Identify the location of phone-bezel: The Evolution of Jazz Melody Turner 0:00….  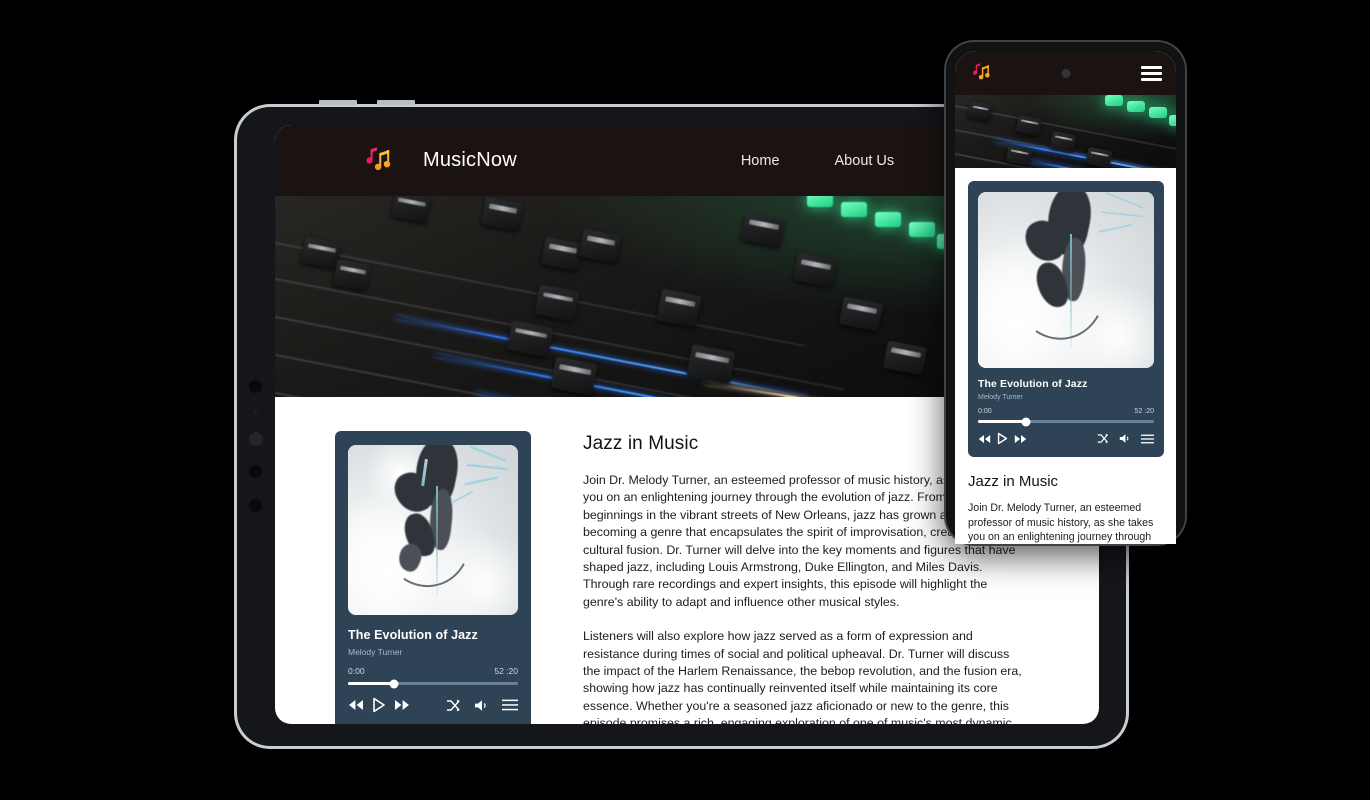
(1065, 293).